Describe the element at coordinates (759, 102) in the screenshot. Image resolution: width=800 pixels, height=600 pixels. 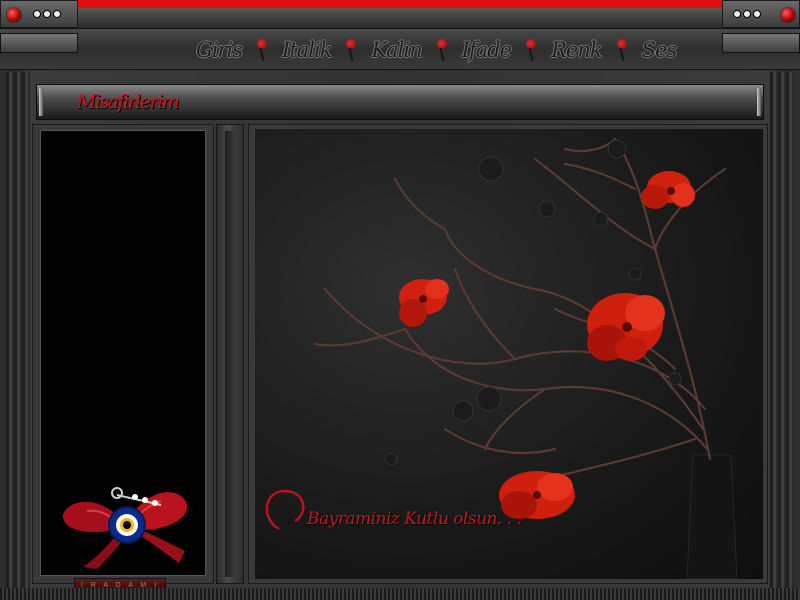
I see `header-right-cap` at that location.